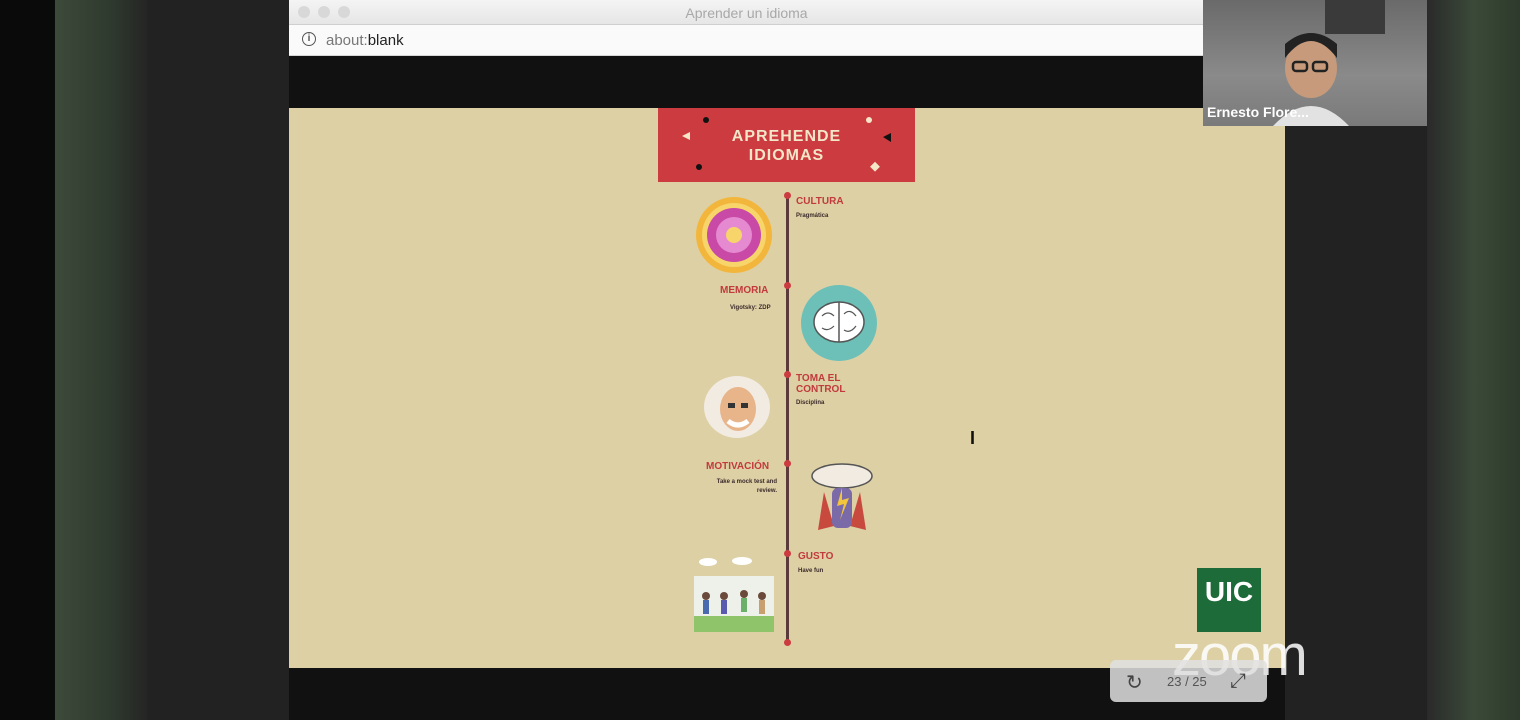  Describe the element at coordinates (309, 39) in the screenshot. I see `info-icon: i` at that location.